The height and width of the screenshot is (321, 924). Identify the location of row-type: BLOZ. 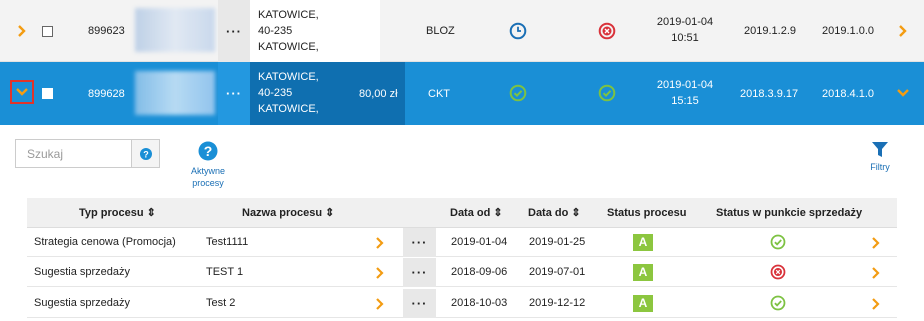
(440, 31).